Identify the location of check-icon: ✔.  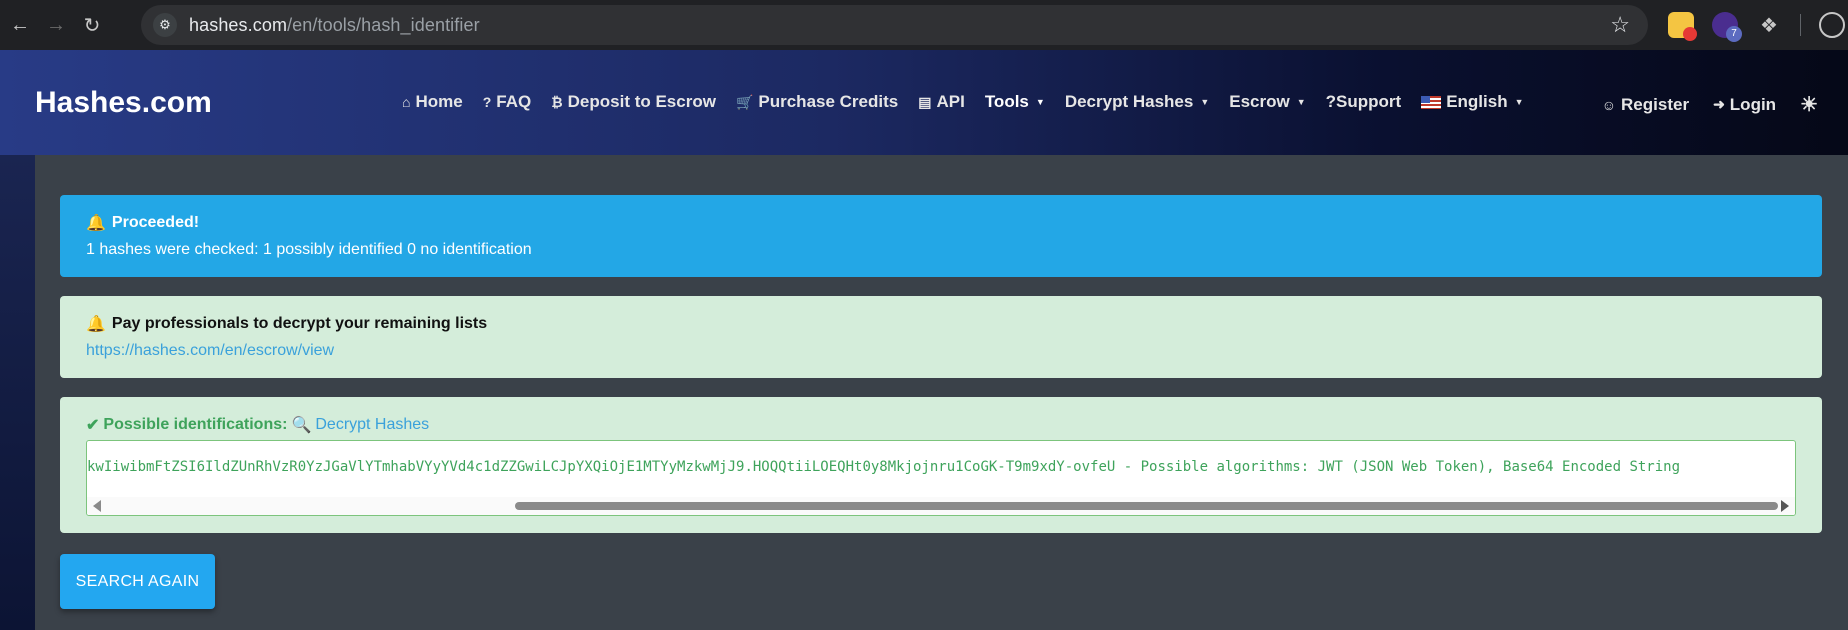
(93, 425).